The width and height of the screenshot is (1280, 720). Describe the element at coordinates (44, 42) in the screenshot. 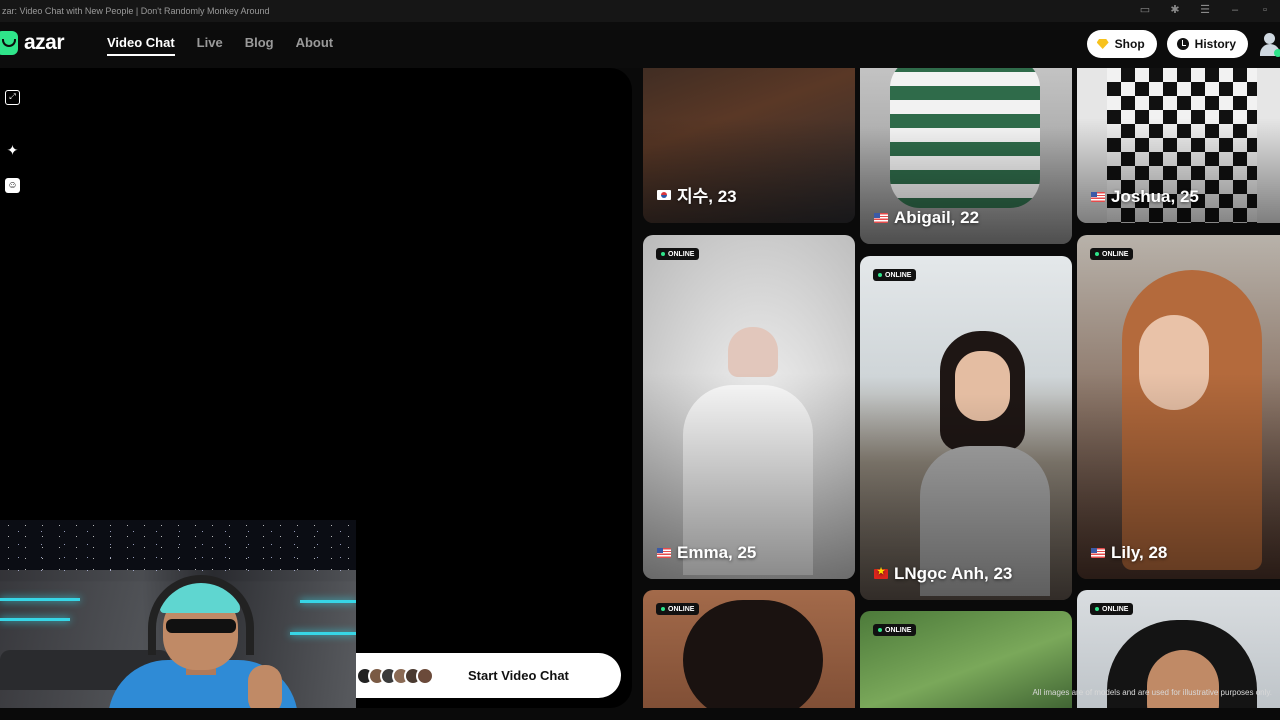

I see `azar-logo-text: azar` at that location.